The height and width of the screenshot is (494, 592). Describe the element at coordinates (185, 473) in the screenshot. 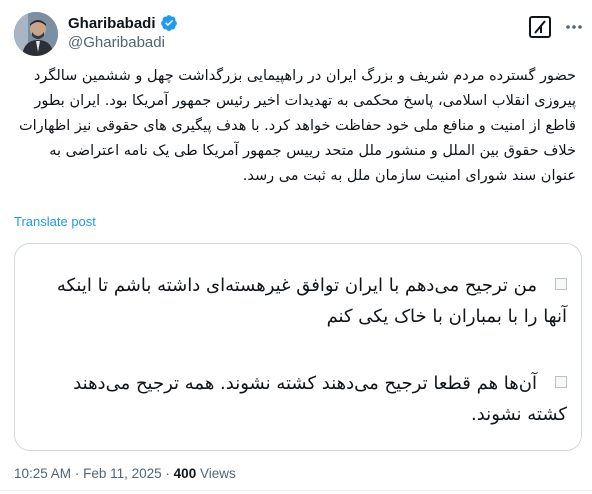

I see `views-count: 400` at that location.